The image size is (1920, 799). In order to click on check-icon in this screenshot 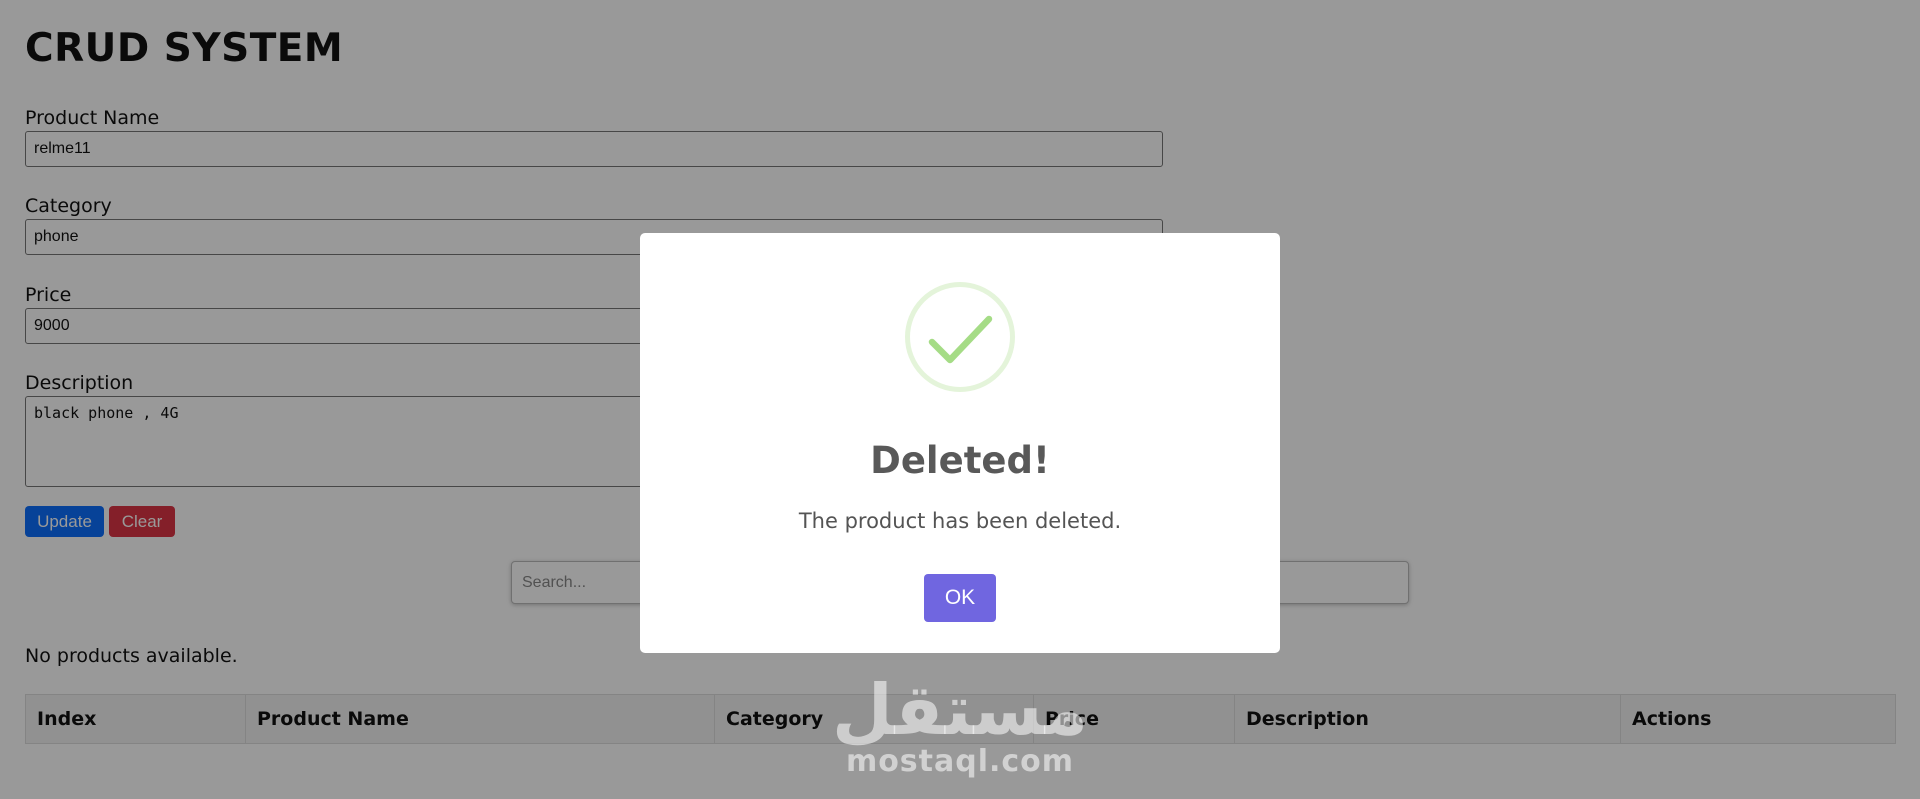, I will do `click(960, 337)`.